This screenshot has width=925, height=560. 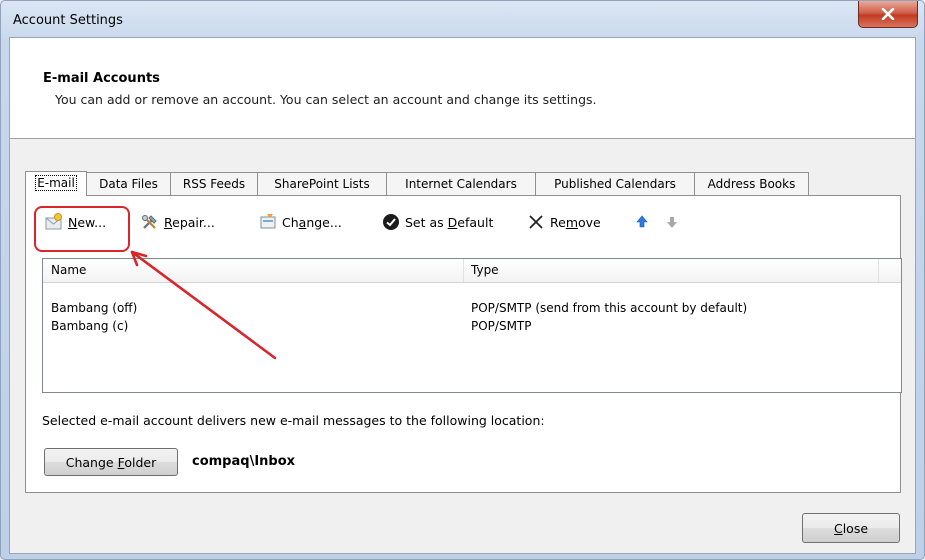 What do you see at coordinates (462, 19) in the screenshot?
I see `title-bar: Account Settings` at bounding box center [462, 19].